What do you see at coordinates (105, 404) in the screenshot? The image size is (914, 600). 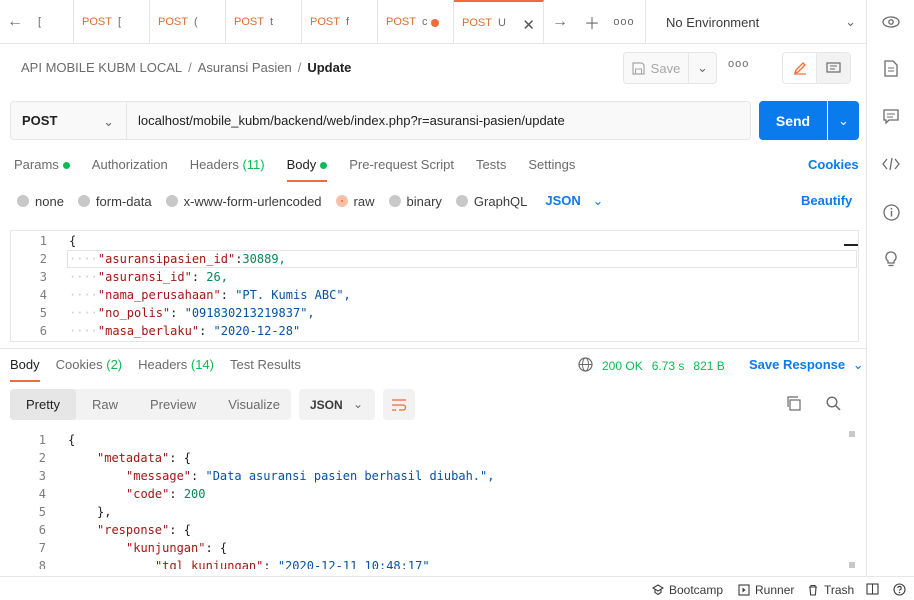 I see `view-raw: Raw` at bounding box center [105, 404].